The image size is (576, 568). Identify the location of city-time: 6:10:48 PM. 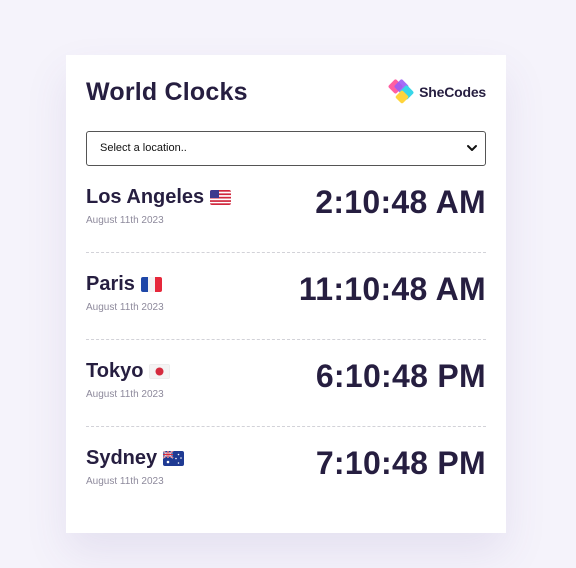
(400, 376).